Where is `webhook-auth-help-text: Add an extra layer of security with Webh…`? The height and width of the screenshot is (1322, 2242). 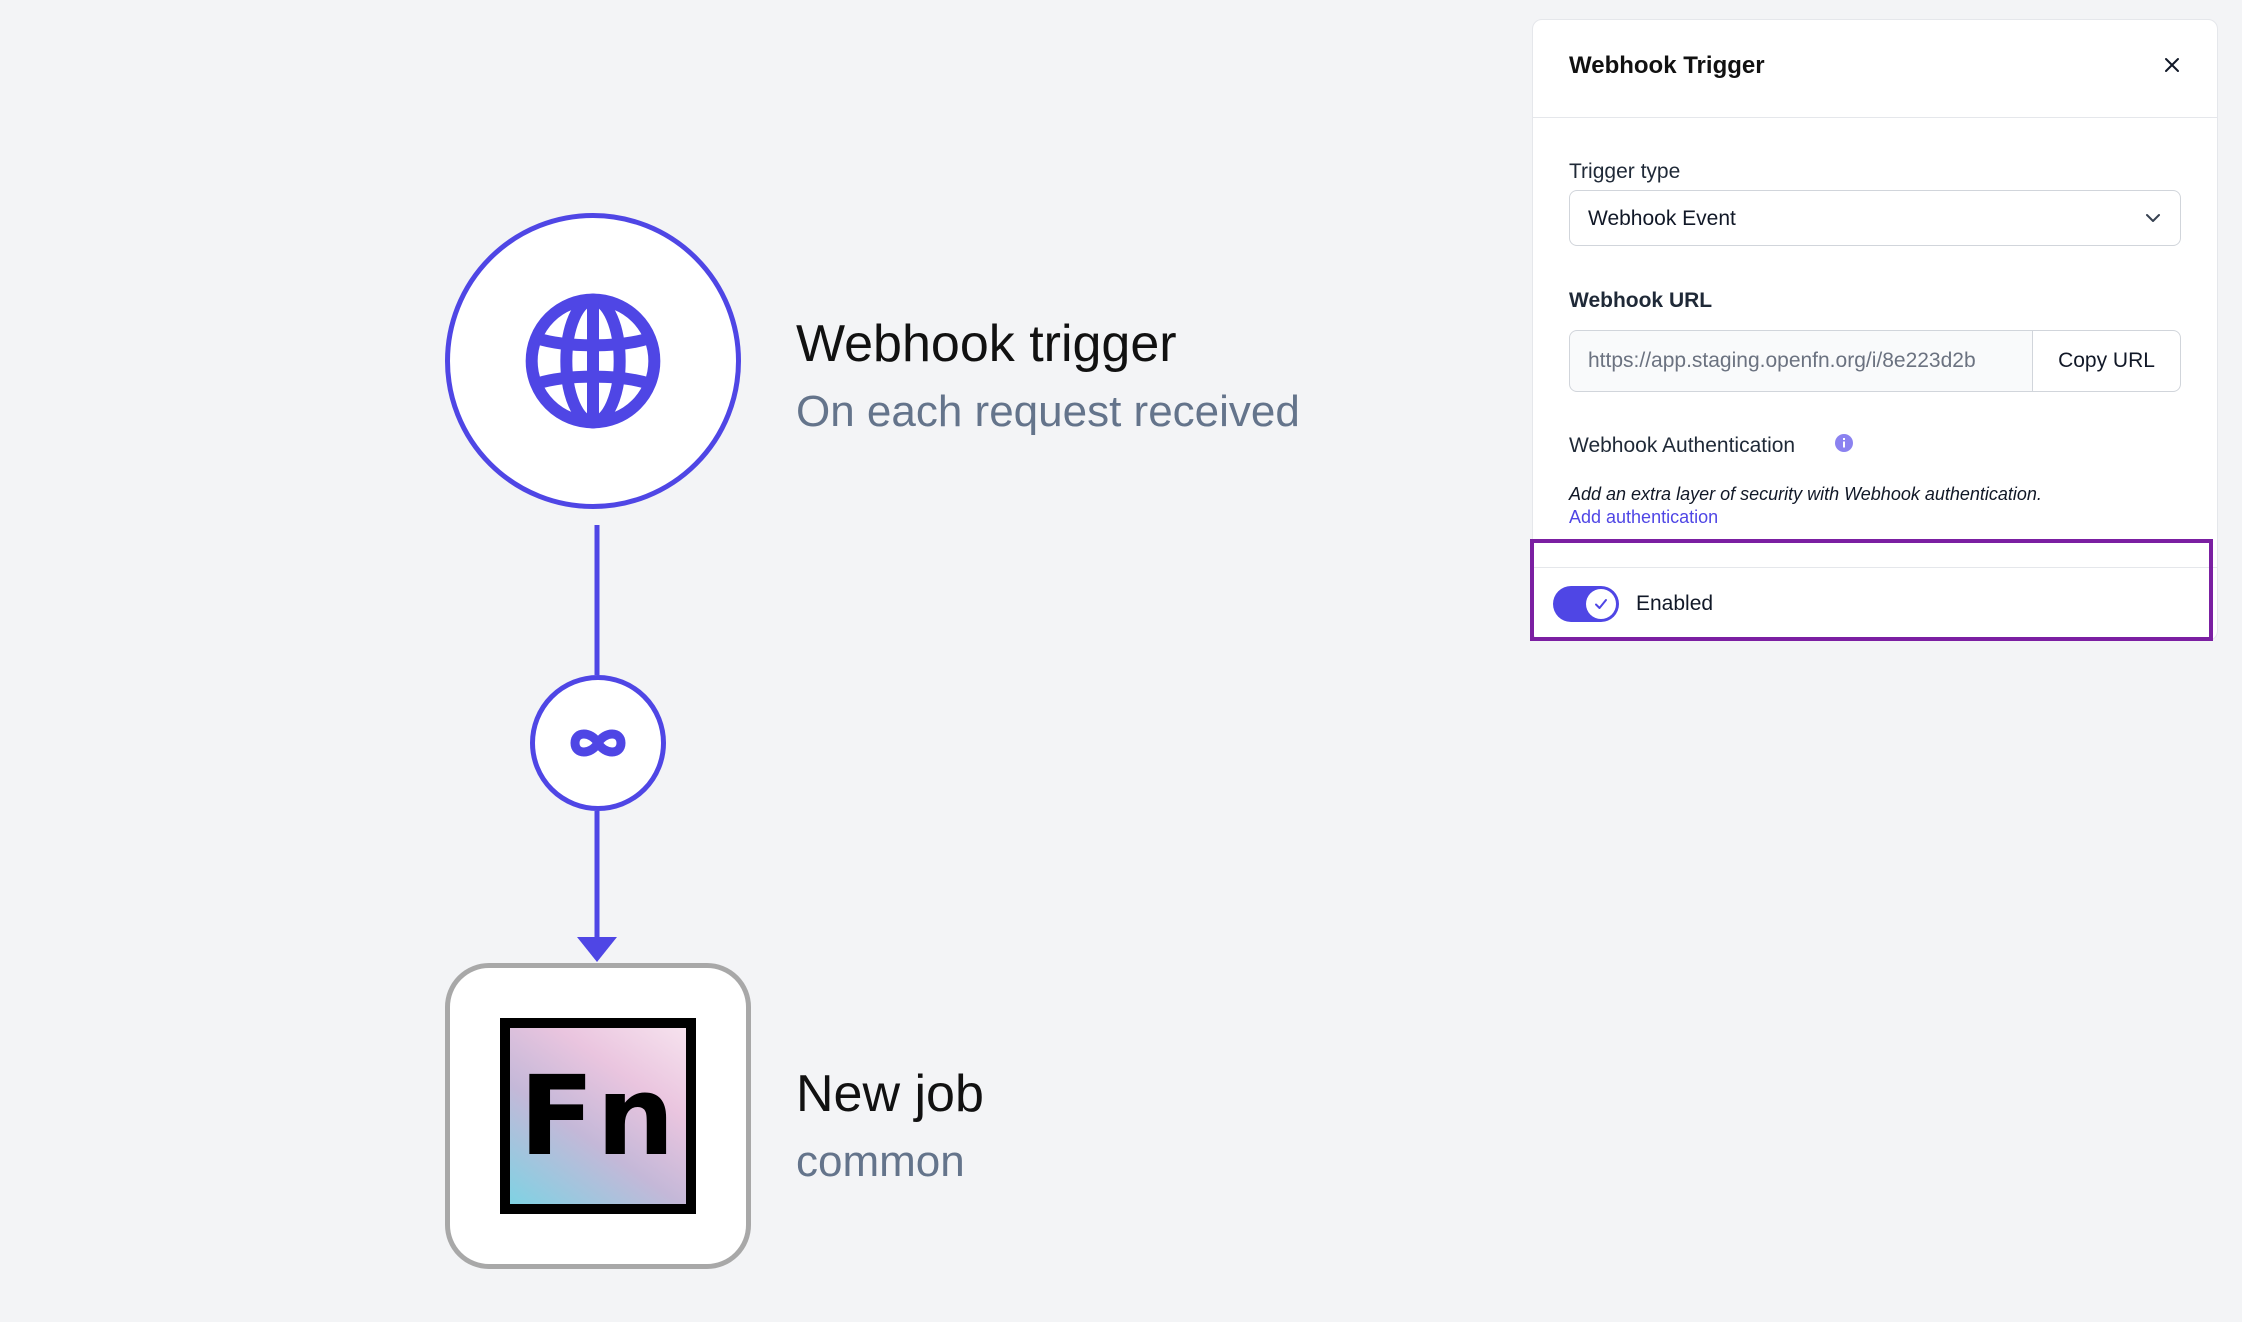 webhook-auth-help-text: Add an extra layer of security with Webh… is located at coordinates (1805, 494).